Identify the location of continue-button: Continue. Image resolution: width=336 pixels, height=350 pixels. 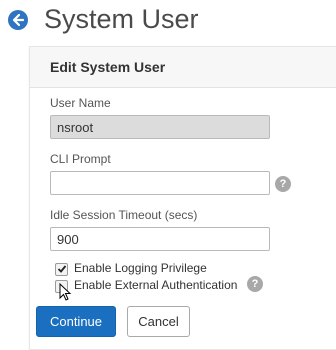
(76, 321).